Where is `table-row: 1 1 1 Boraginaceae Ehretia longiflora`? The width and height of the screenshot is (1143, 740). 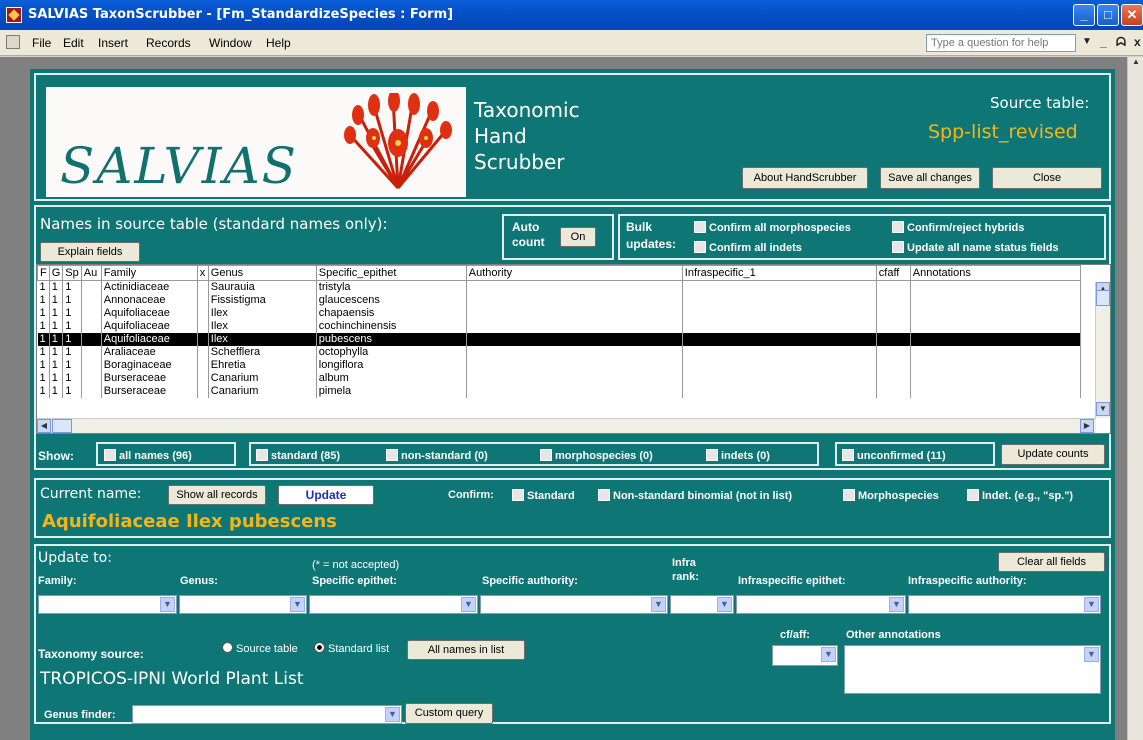
table-row: 1 1 1 Boraginaceae Ehretia longiflora is located at coordinates (559, 365).